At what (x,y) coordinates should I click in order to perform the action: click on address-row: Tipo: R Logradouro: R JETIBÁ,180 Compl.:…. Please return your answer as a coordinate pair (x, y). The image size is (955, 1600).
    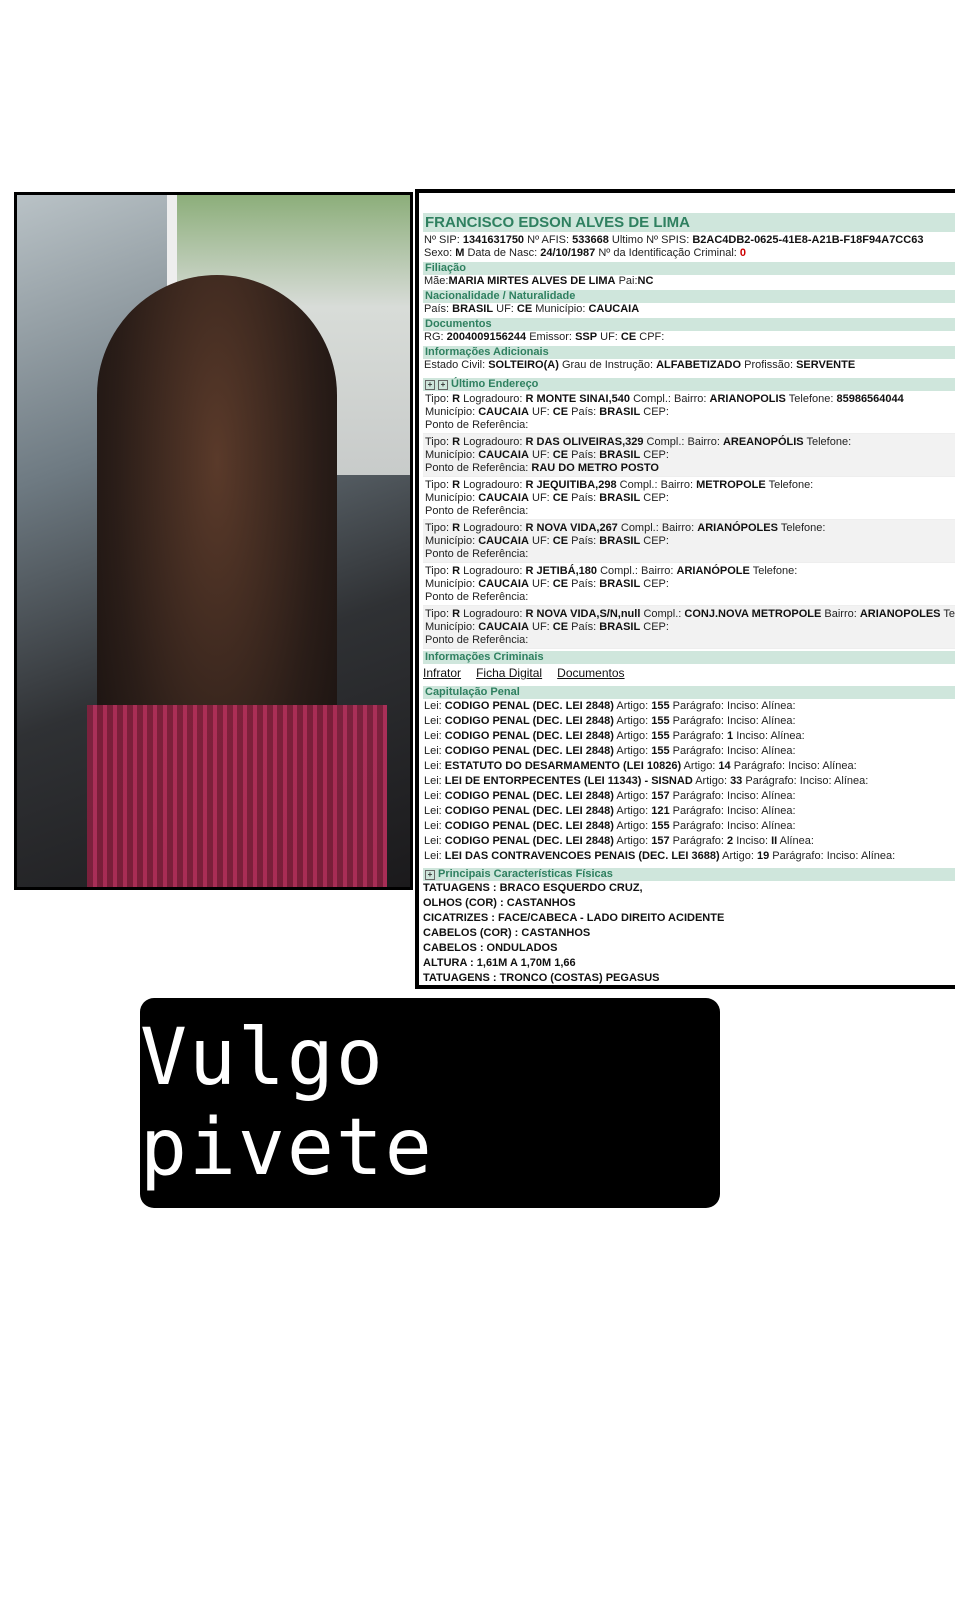
    Looking at the image, I should click on (689, 584).